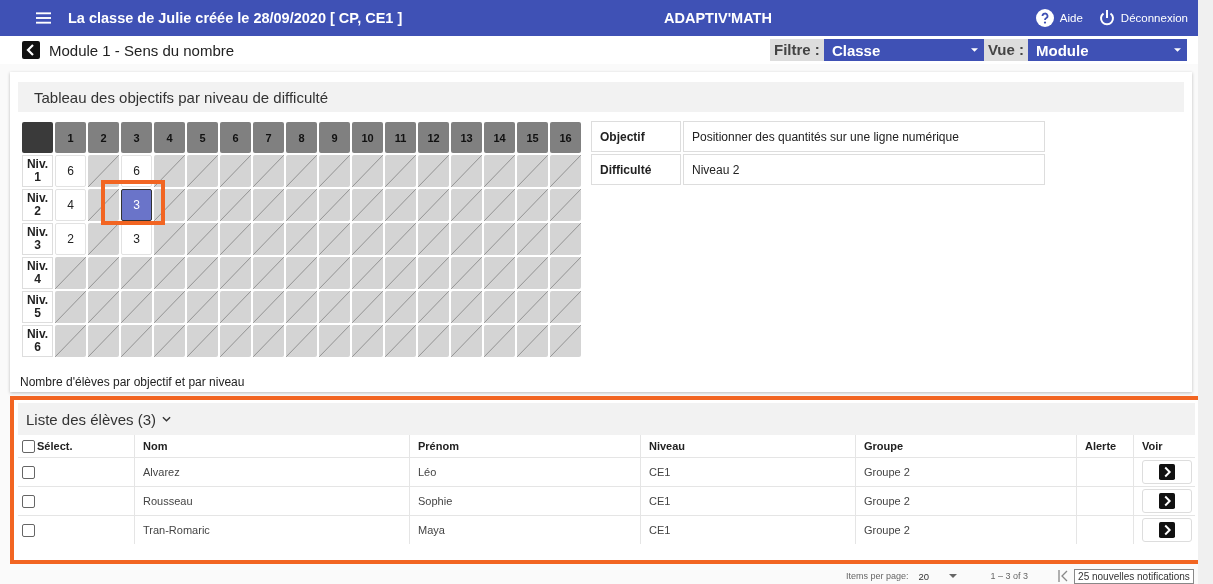 The height and width of the screenshot is (584, 1213). What do you see at coordinates (435, 501) in the screenshot?
I see `table-cell: Sophie` at bounding box center [435, 501].